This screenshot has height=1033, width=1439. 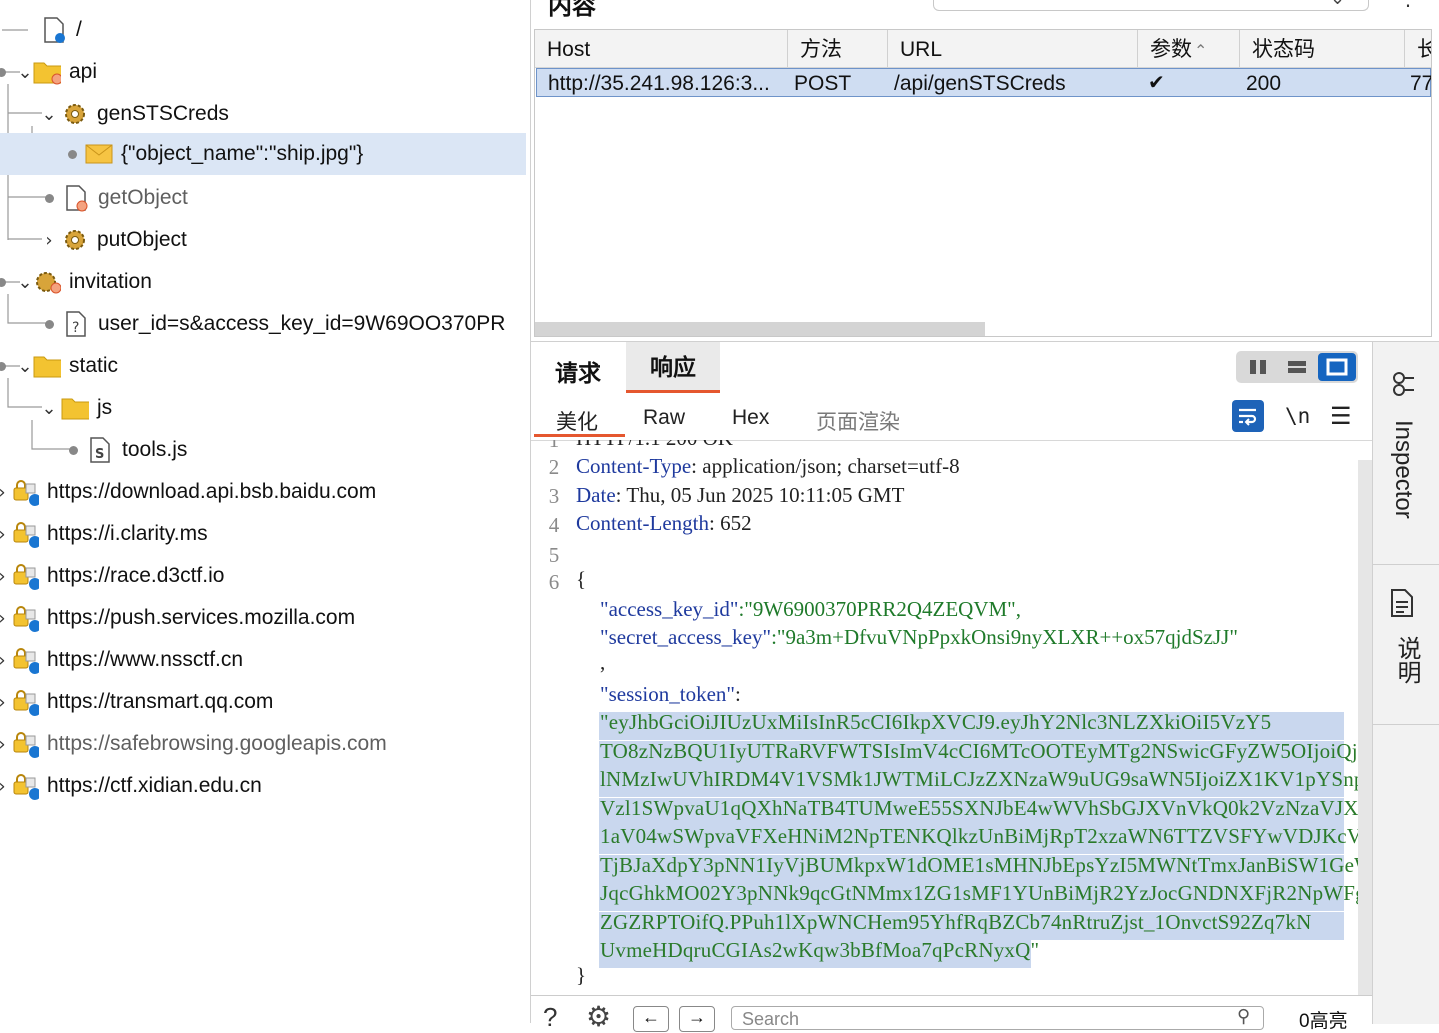 I want to click on tree-label: putObject, so click(x=142, y=239).